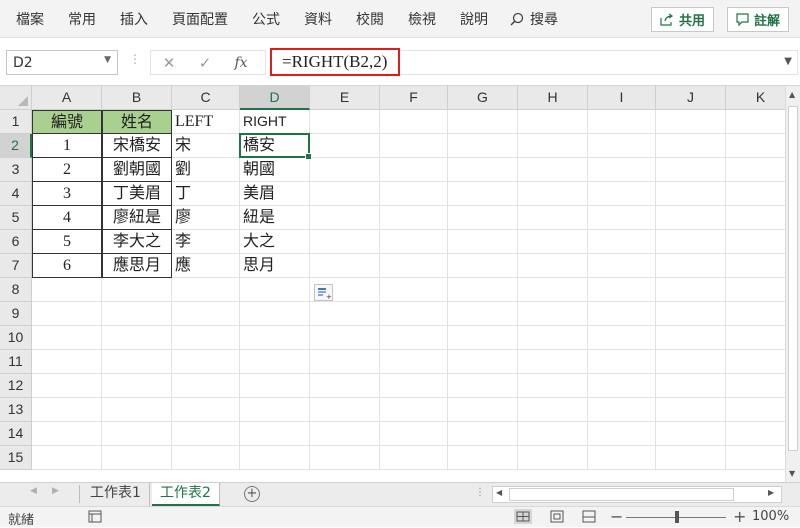 The height and width of the screenshot is (528, 800). What do you see at coordinates (275, 98) in the screenshot?
I see `column-header-d: D` at bounding box center [275, 98].